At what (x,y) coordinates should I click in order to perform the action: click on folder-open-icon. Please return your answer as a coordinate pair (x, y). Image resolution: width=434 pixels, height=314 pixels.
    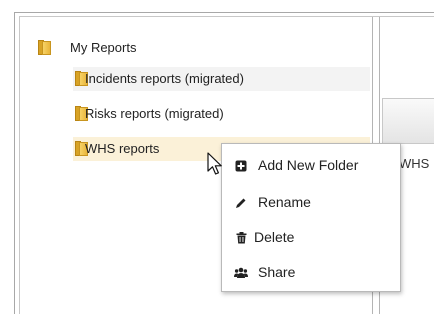
    Looking at the image, I should click on (44, 47).